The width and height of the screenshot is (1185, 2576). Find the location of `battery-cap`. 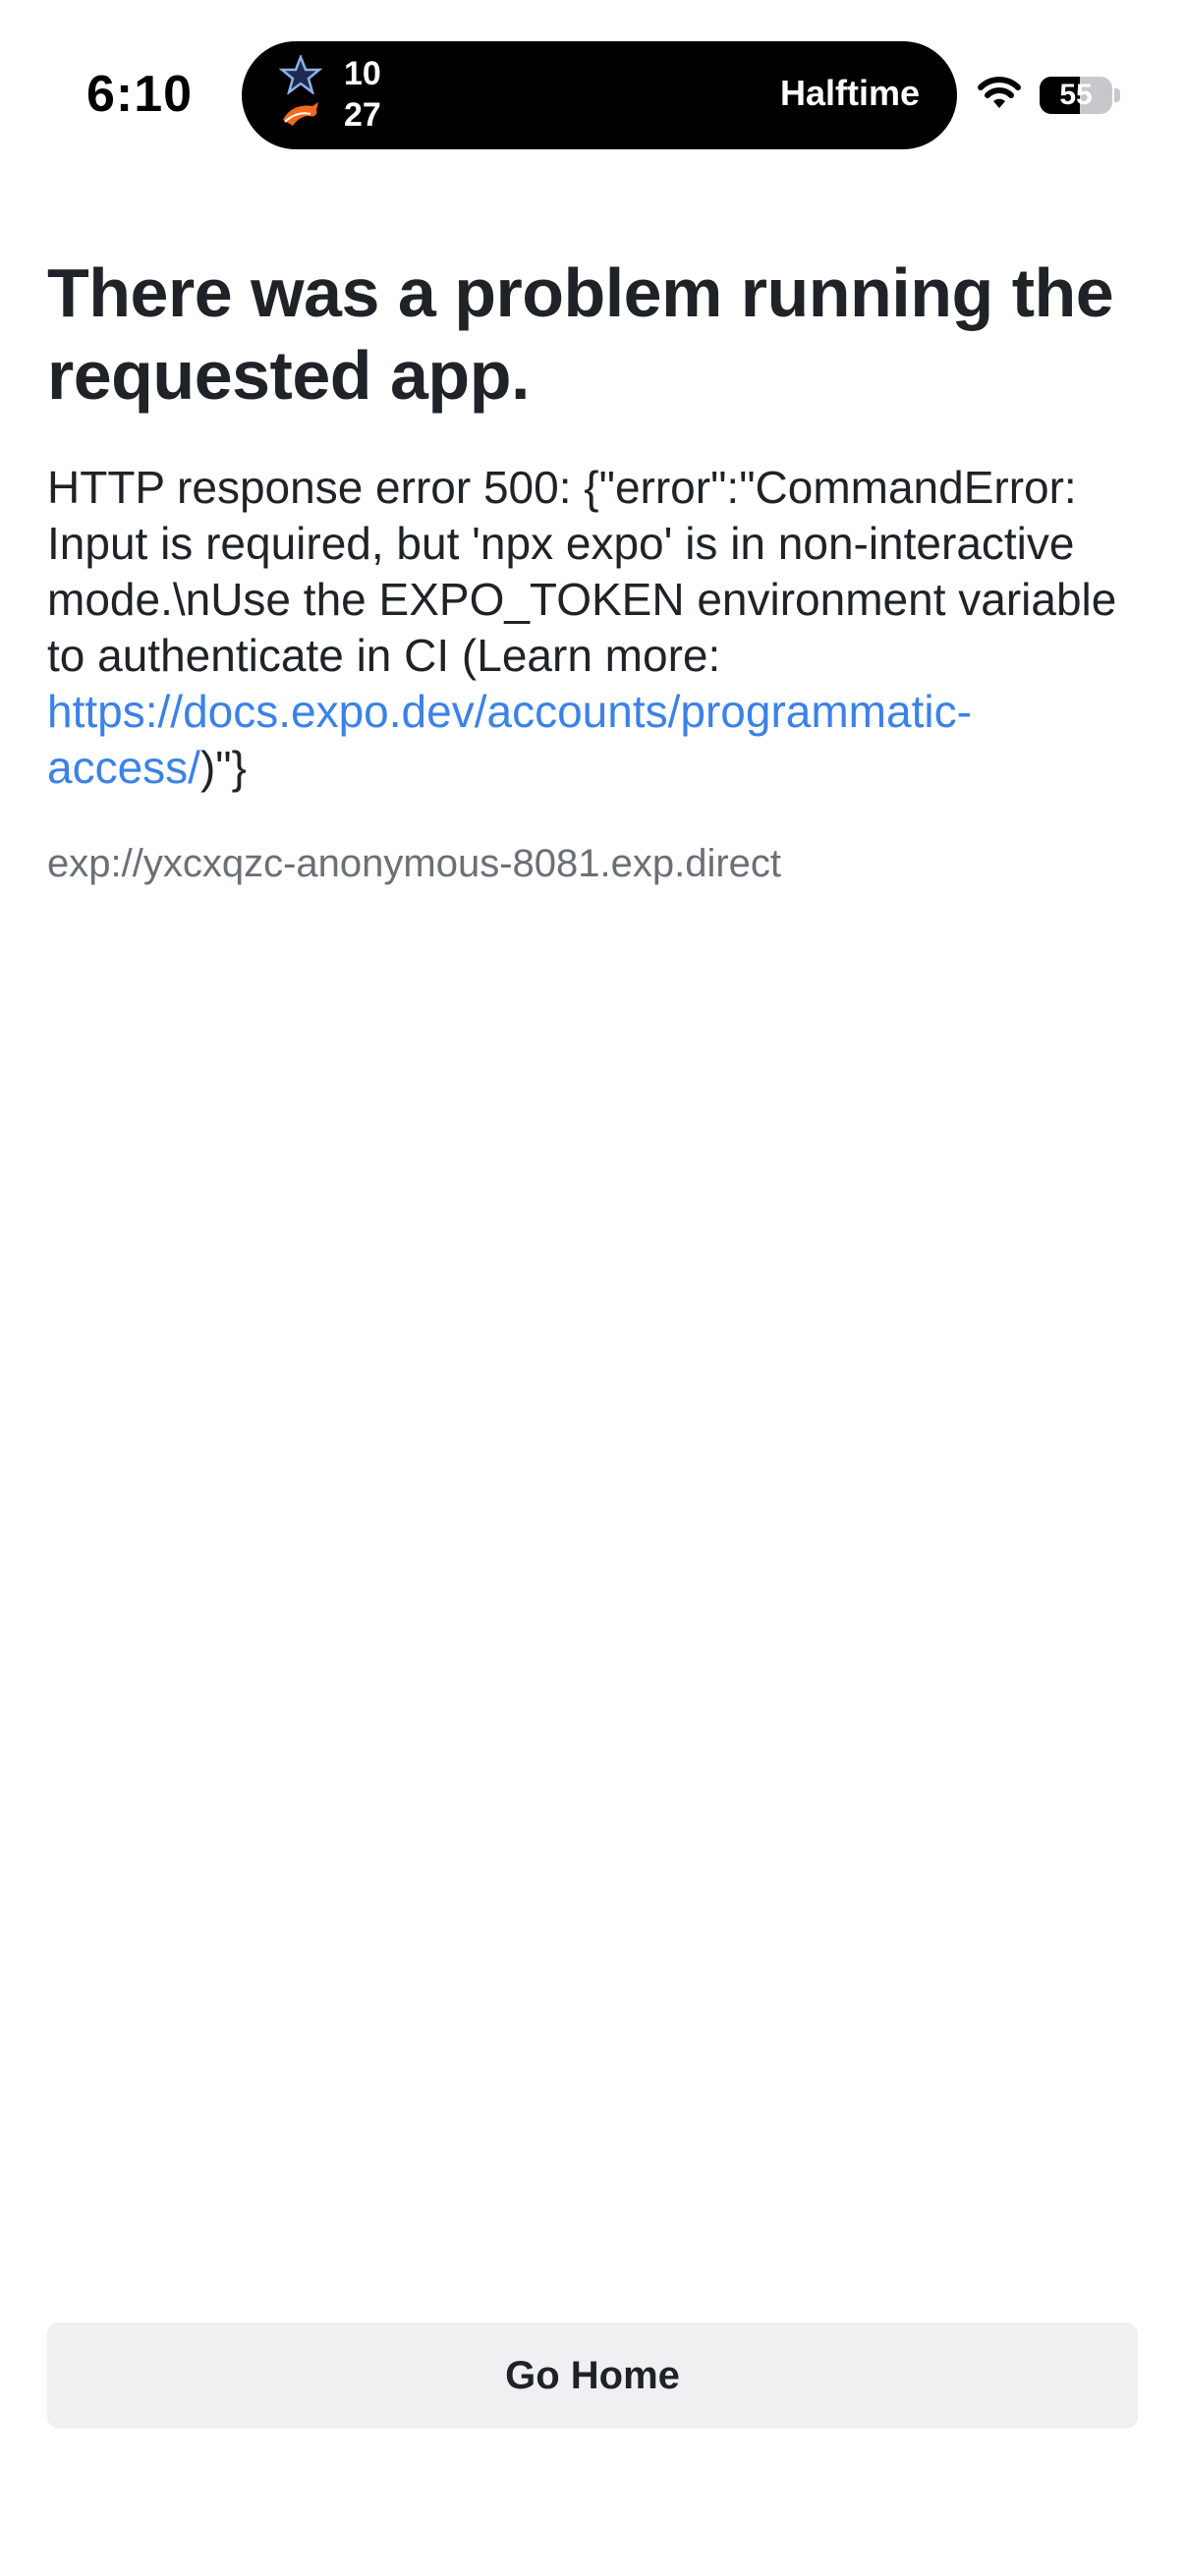

battery-cap is located at coordinates (1117, 95).